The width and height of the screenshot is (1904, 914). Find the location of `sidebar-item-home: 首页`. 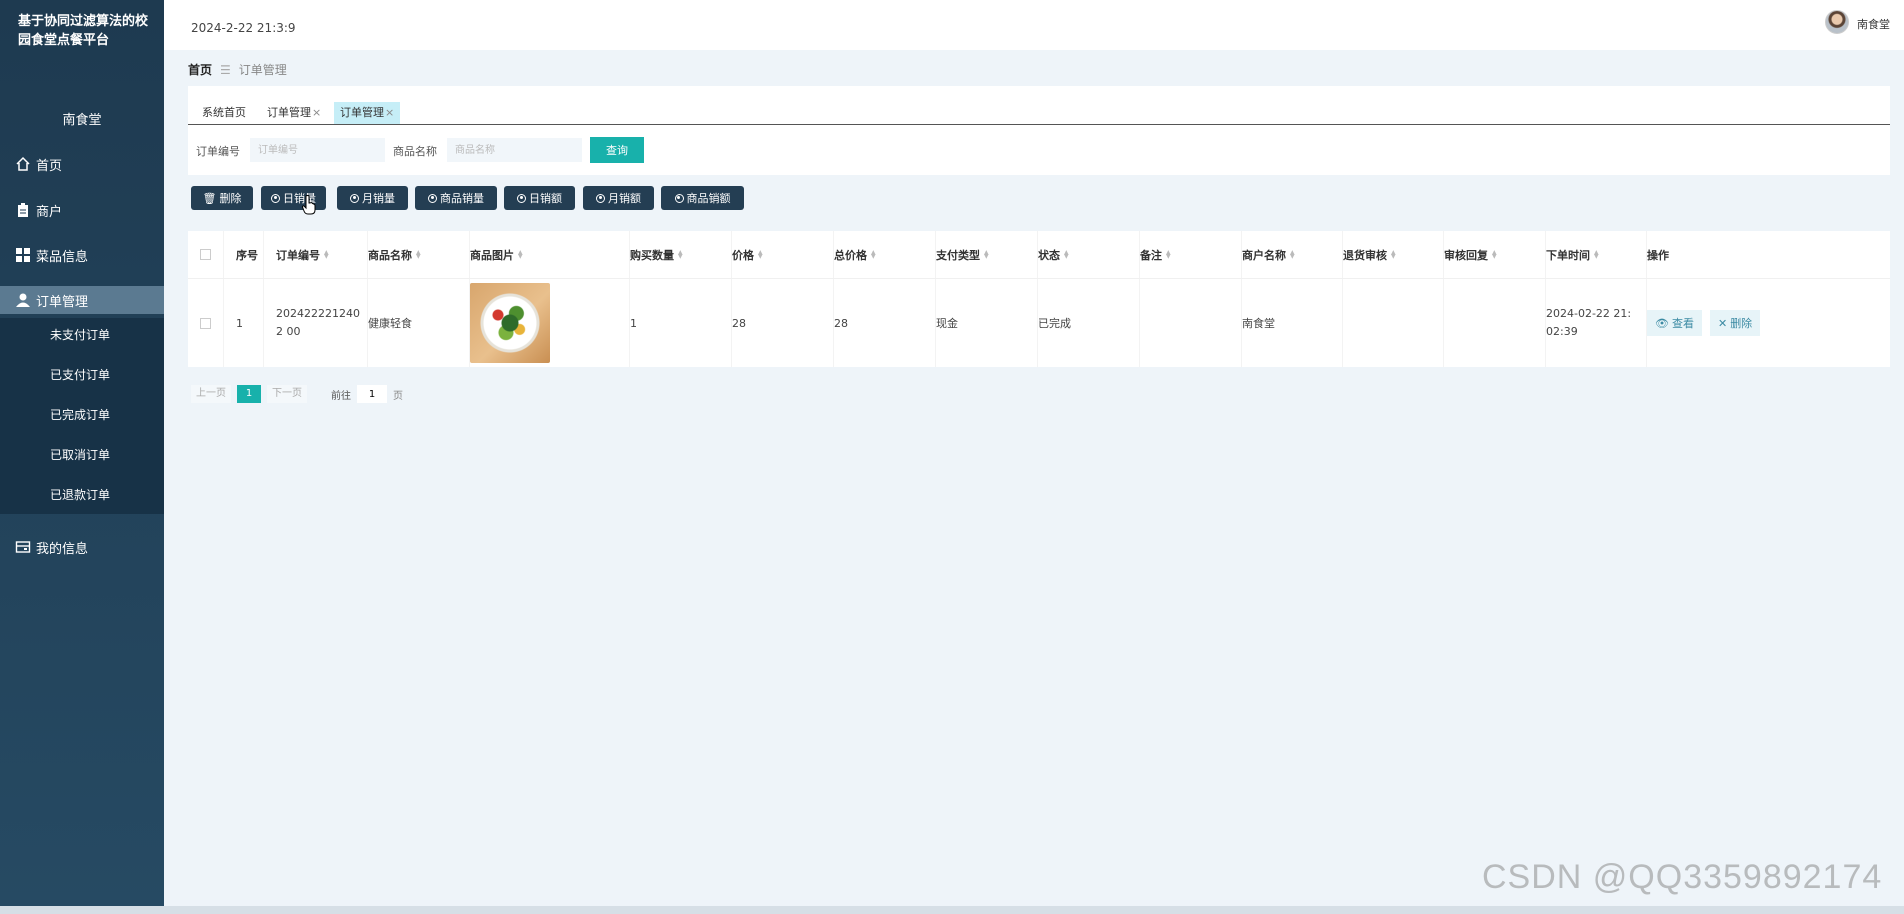

sidebar-item-home: 首页 is located at coordinates (82, 164).